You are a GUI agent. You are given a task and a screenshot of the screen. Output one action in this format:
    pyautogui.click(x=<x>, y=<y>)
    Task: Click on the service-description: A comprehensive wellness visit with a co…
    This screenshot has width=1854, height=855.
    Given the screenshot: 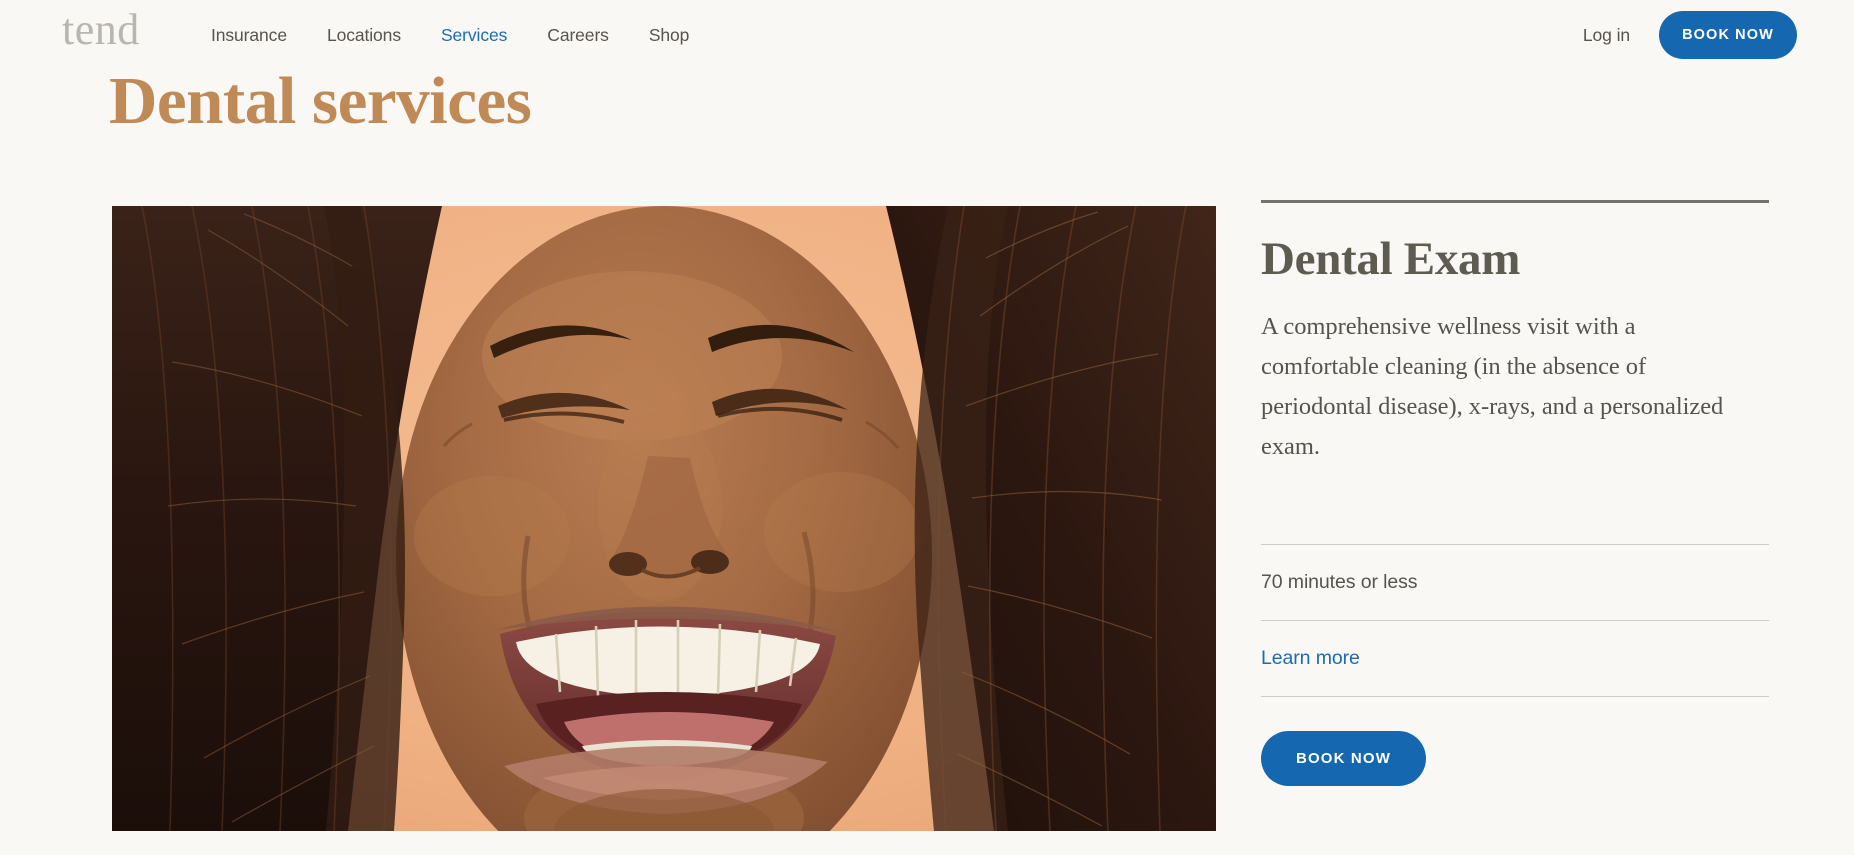 What is the action you would take?
    pyautogui.click(x=1492, y=386)
    